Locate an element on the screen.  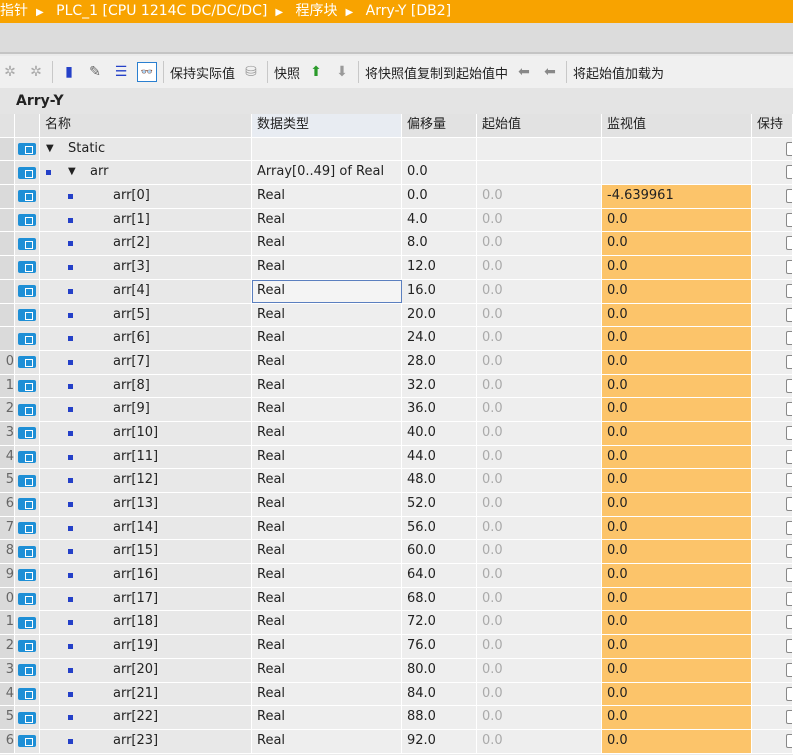
table-row: 3 arr[10] Real 40.0 0.0 0.0 is located at coordinates (396, 433).